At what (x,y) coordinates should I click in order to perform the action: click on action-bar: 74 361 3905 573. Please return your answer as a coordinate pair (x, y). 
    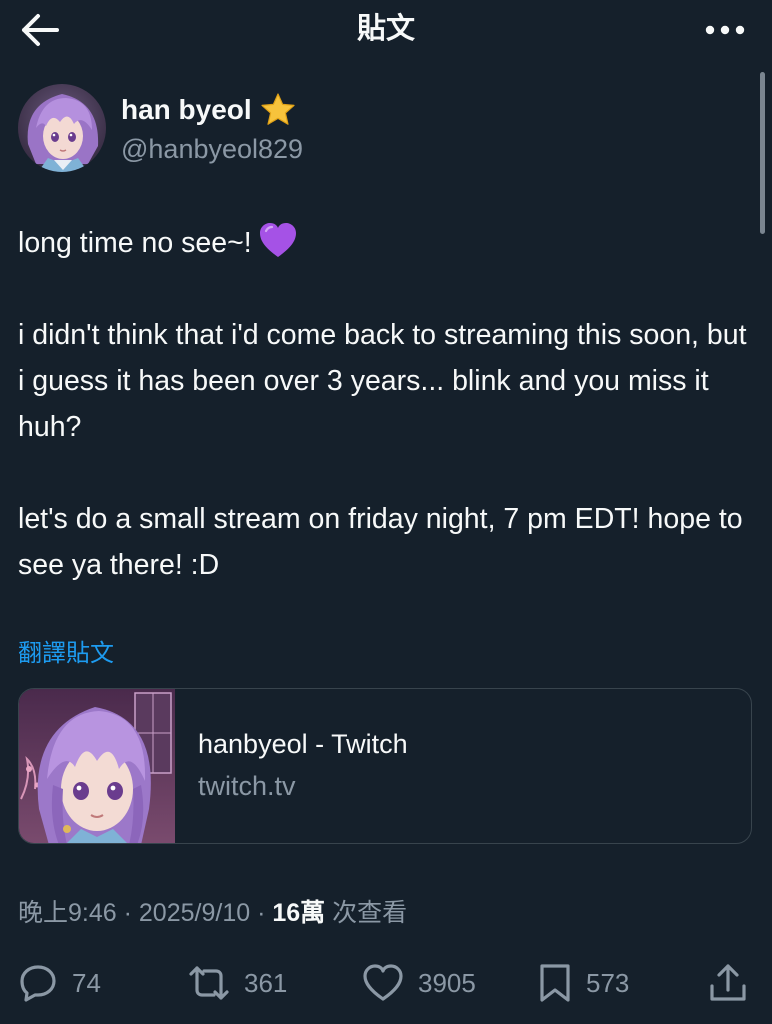
    Looking at the image, I should click on (386, 983).